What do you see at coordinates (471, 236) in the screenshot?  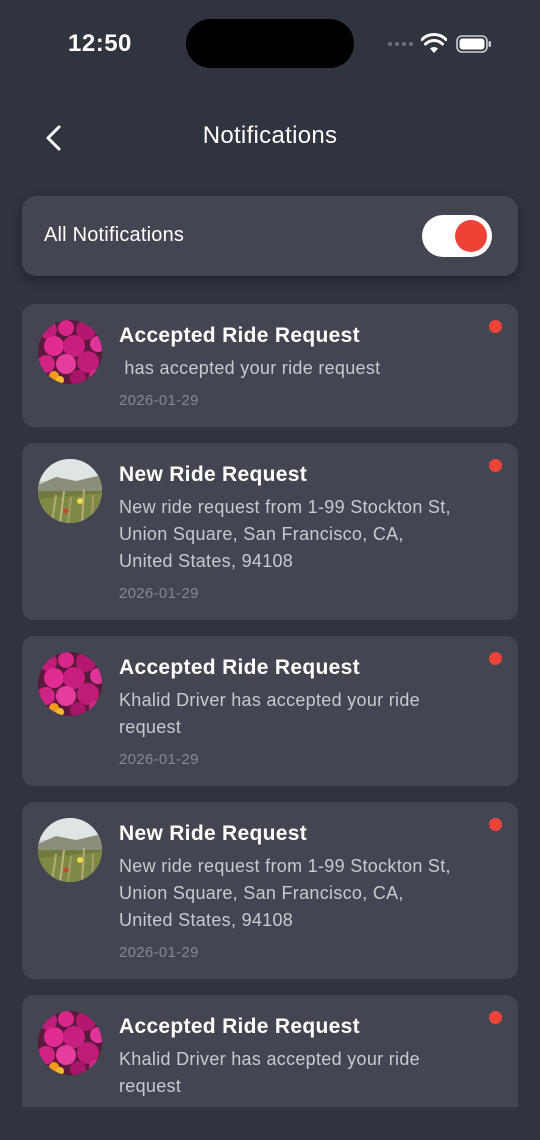 I see `toggle-knob` at bounding box center [471, 236].